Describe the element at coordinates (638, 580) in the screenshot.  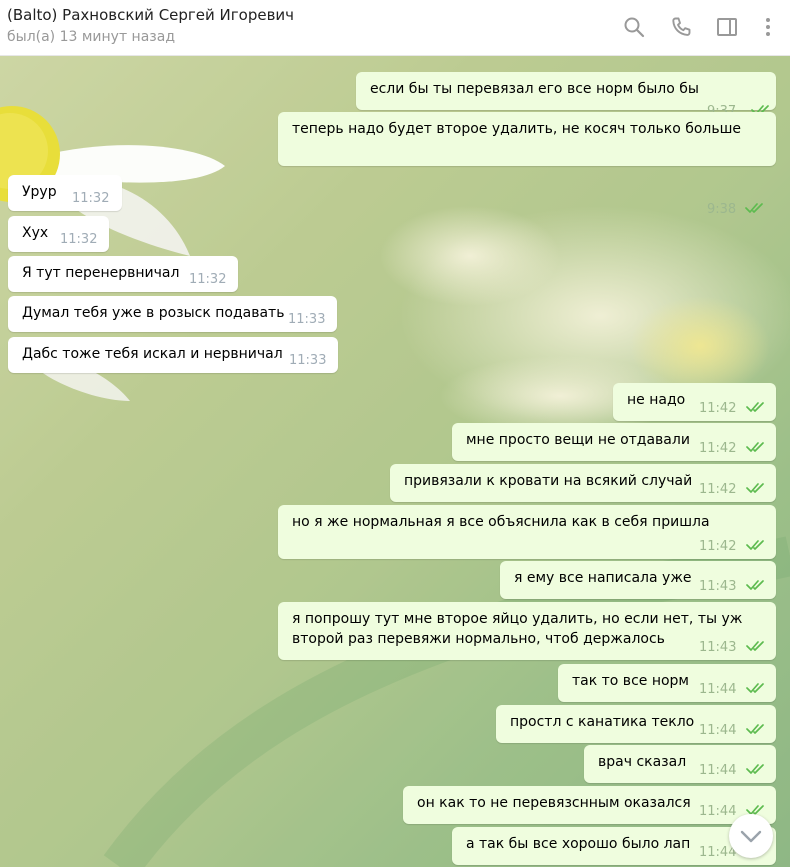
I see `outgoing-message: я ему все написала уже 11:43` at that location.